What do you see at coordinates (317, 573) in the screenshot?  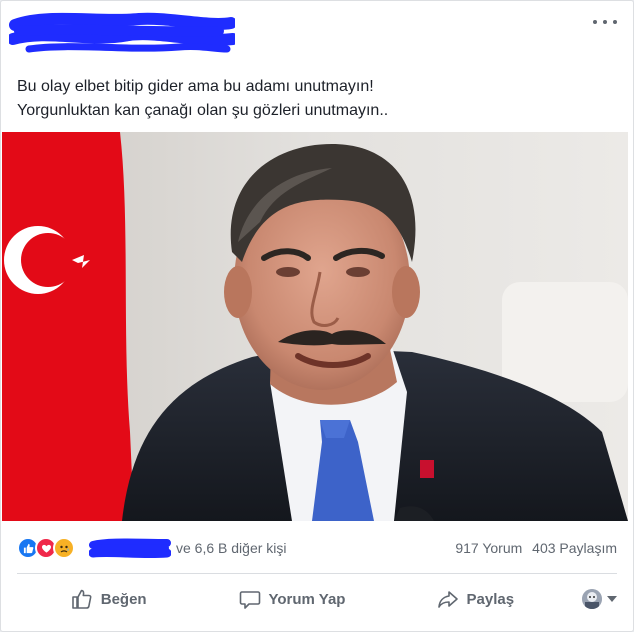 I see `divider` at bounding box center [317, 573].